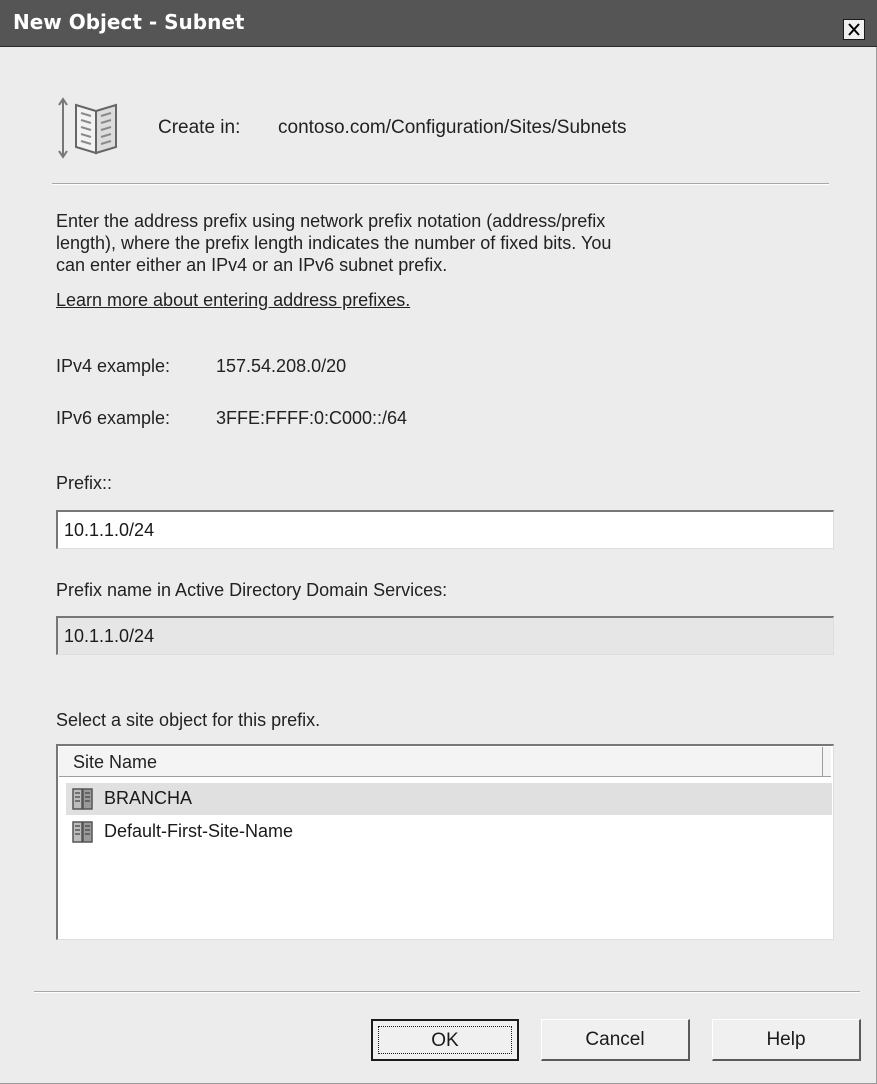 The image size is (877, 1084). Describe the element at coordinates (87, 128) in the screenshot. I see `subnet-object-icon` at that location.